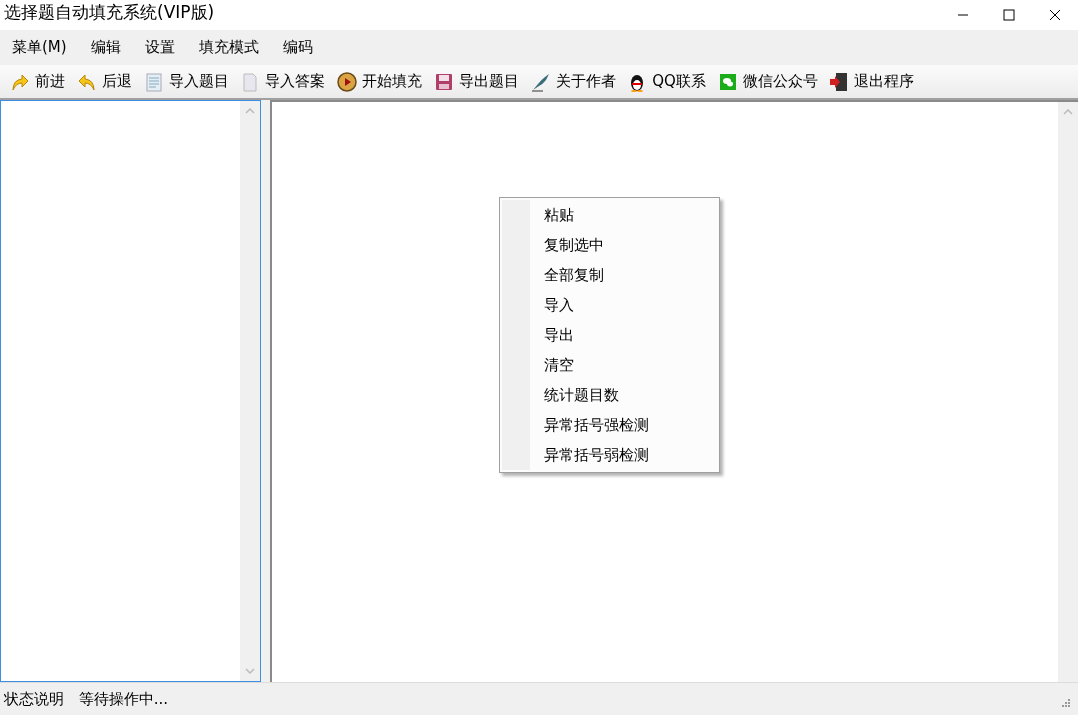  I want to click on exit-door-icon, so click(839, 81).